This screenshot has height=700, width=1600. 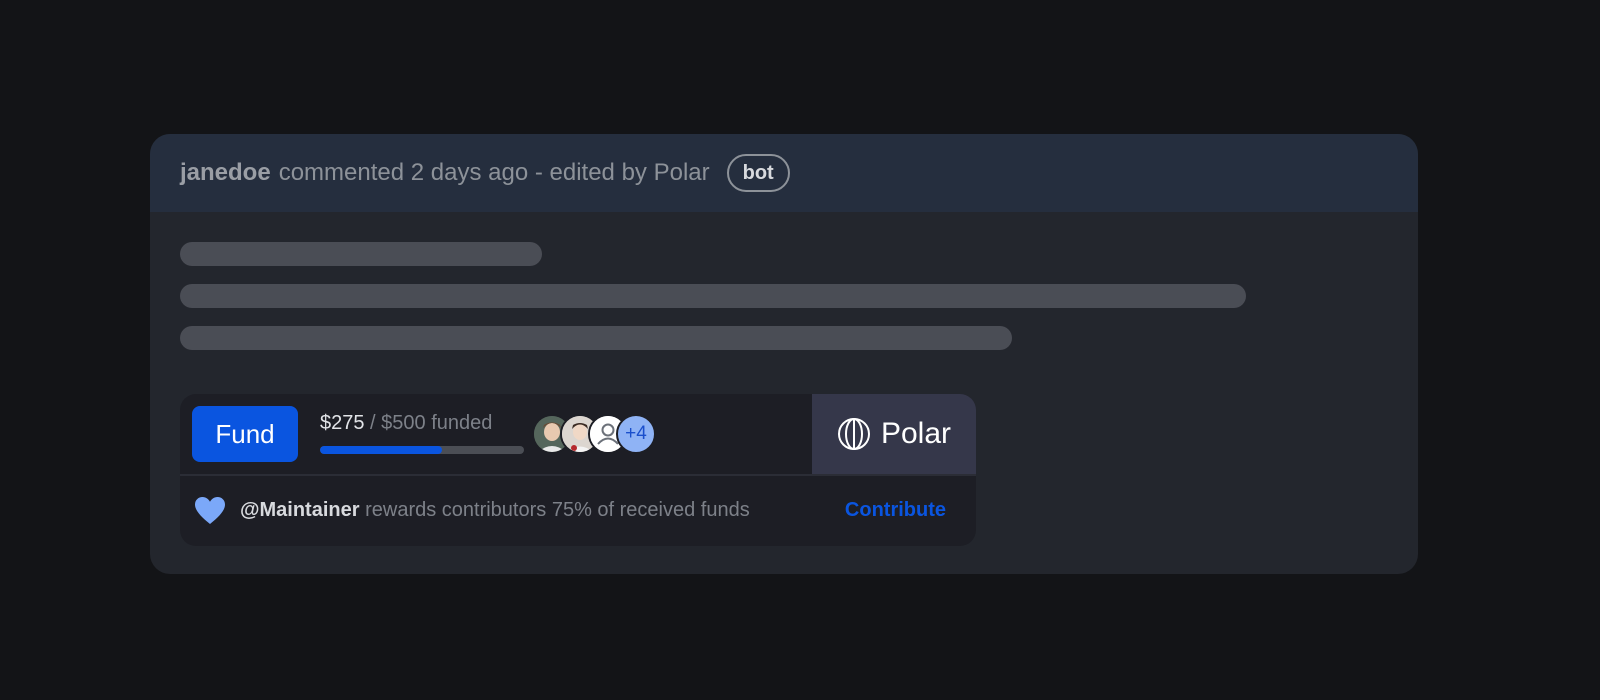 I want to click on heart-icon, so click(x=210, y=510).